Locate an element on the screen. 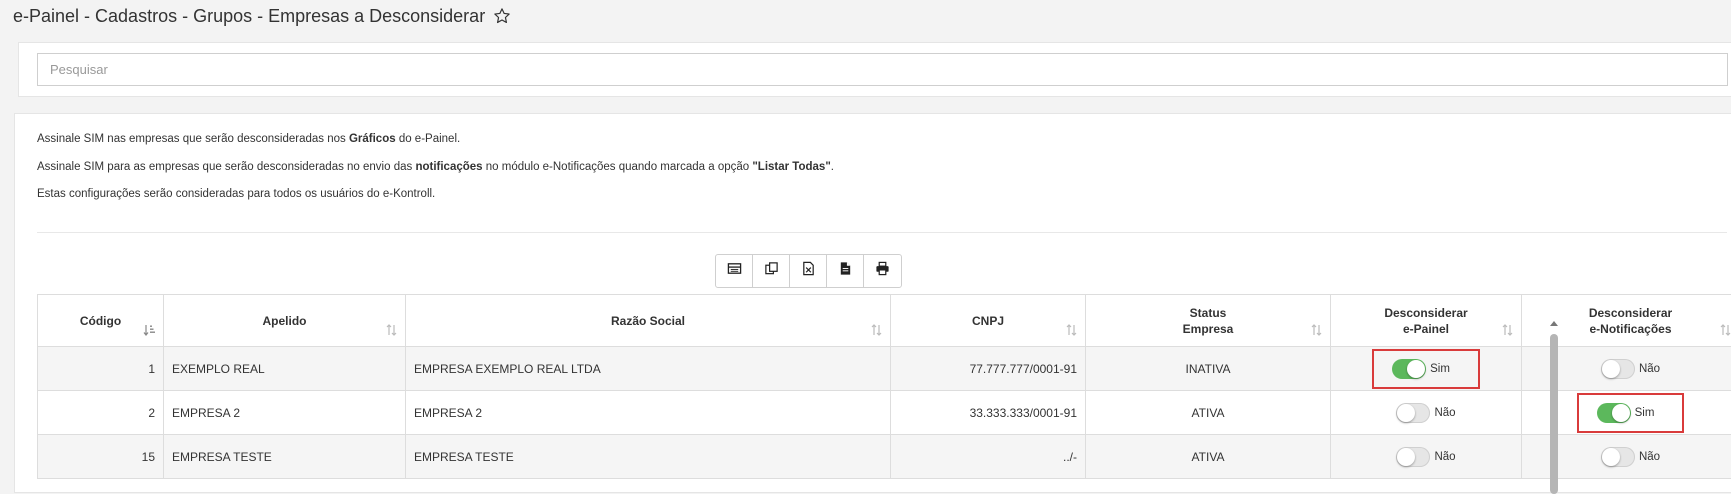 The width and height of the screenshot is (1731, 494). table-header-row: Código Apelido Razão Social CNPJ Status is located at coordinates (884, 321).